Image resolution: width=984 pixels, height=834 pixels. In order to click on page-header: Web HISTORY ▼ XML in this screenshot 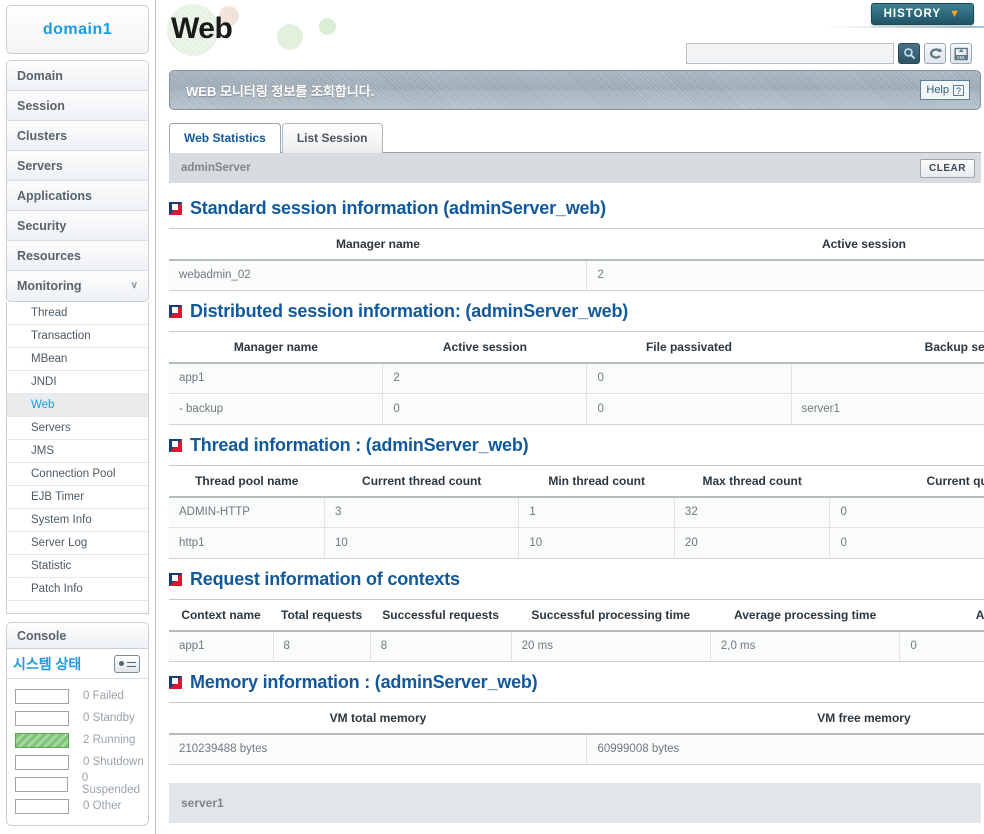, I will do `click(570, 34)`.